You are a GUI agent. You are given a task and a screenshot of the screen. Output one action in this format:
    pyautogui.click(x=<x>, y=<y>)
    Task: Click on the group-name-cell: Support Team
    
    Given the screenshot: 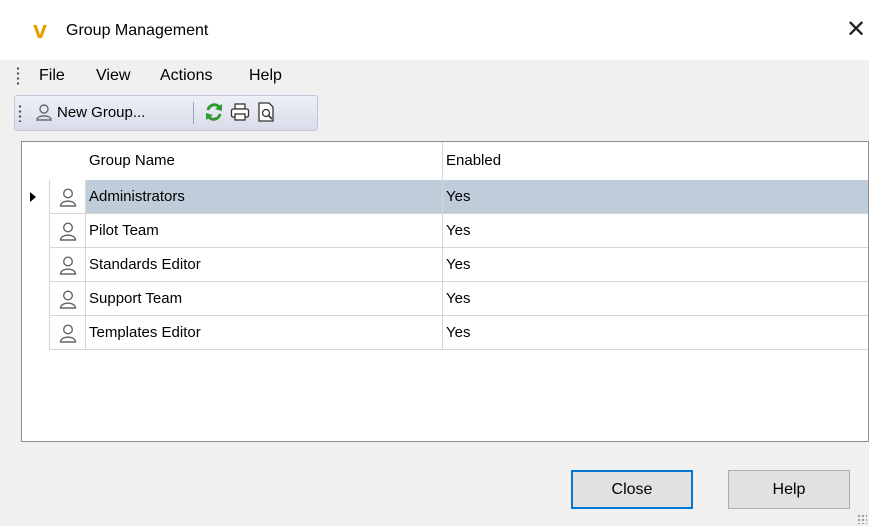 What is the action you would take?
    pyautogui.click(x=263, y=299)
    